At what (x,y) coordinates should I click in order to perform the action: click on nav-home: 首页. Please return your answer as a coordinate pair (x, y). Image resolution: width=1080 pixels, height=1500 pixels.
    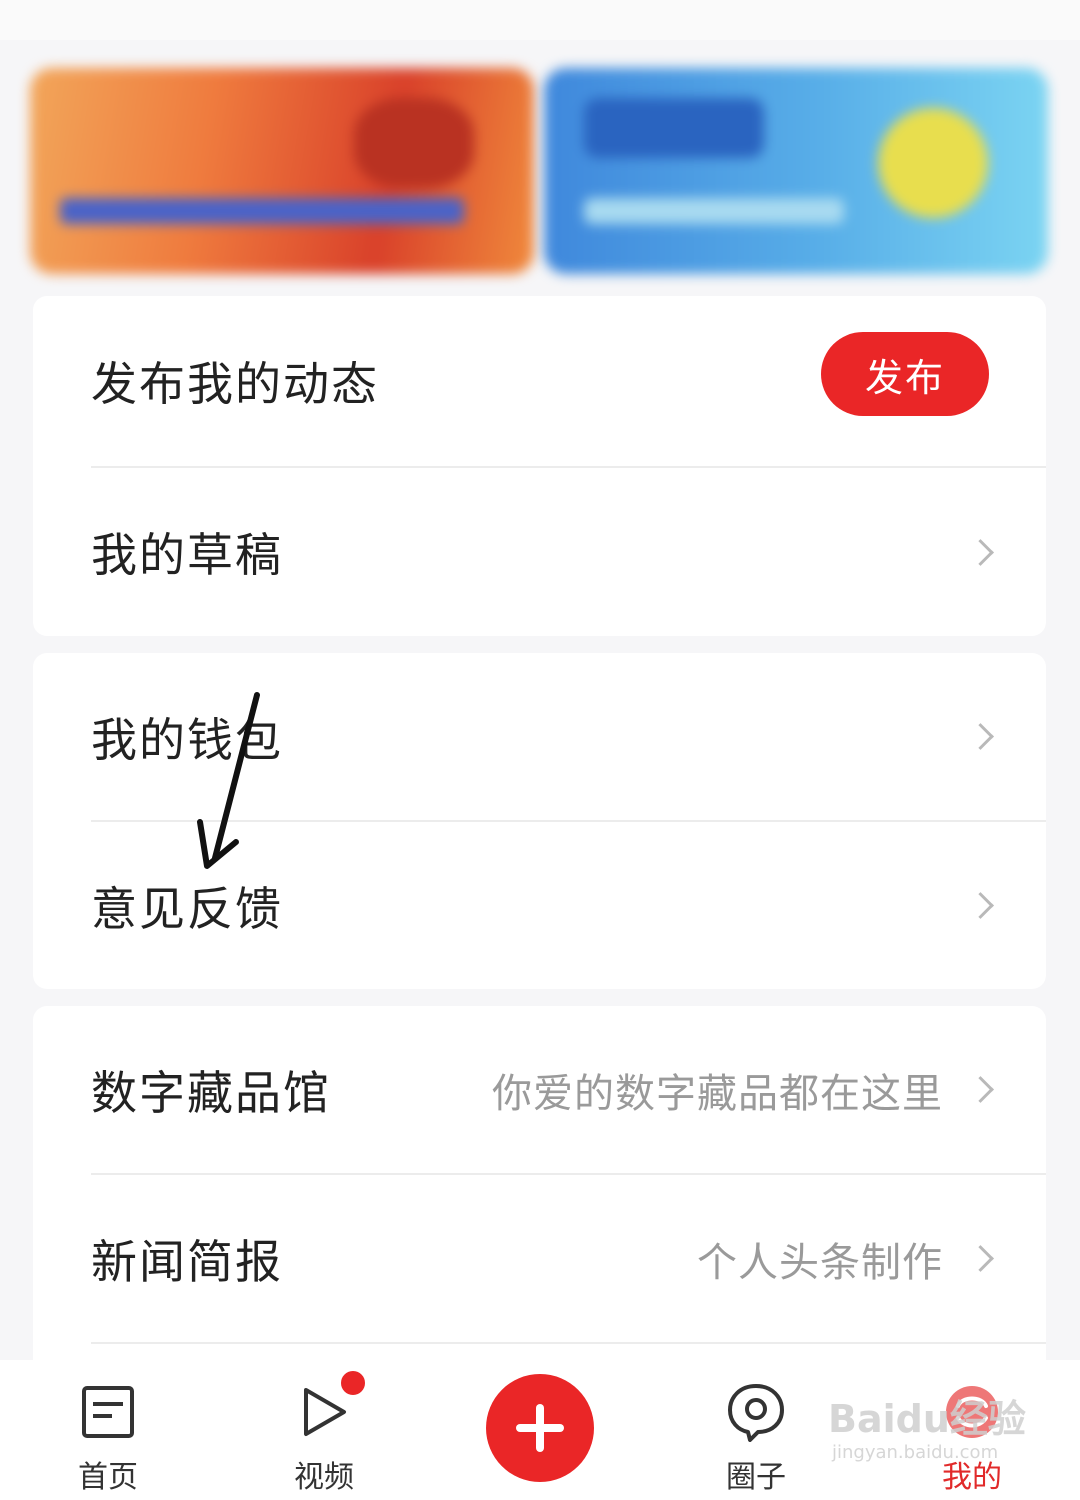
    Looking at the image, I should click on (108, 1430).